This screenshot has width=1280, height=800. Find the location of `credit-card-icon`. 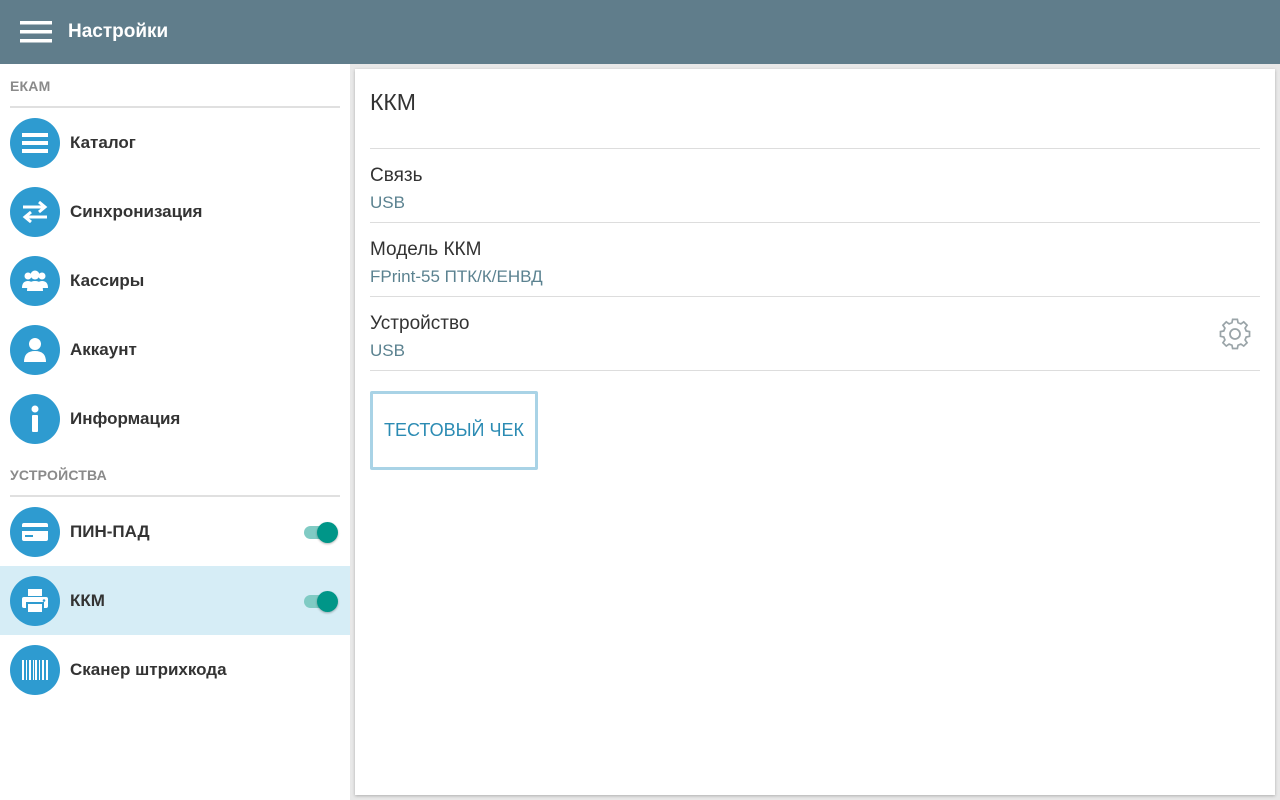

credit-card-icon is located at coordinates (35, 531).